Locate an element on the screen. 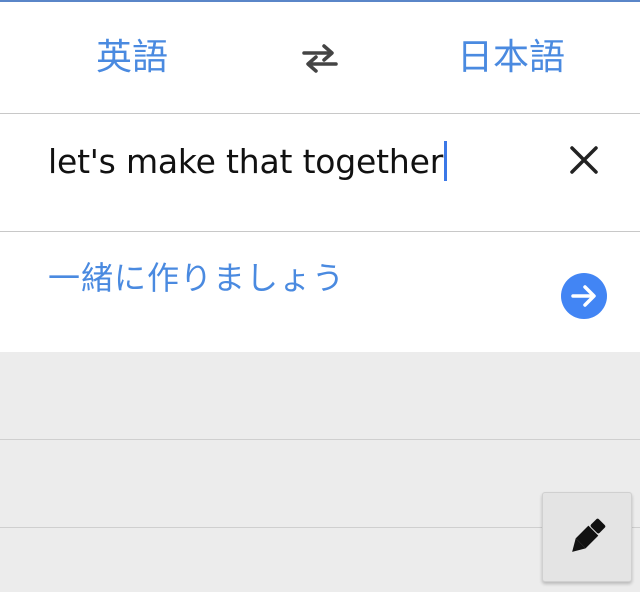  swap-languages-button is located at coordinates (320, 58).